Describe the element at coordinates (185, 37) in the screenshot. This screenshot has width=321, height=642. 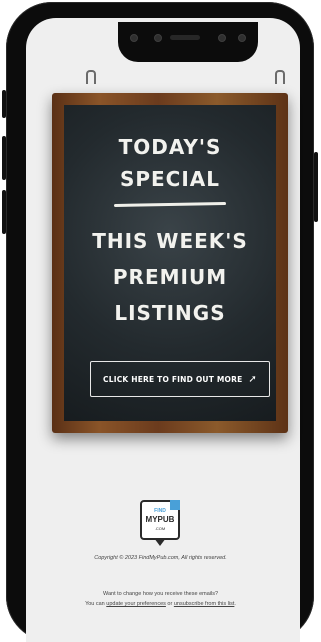
I see `speaker-grille` at that location.